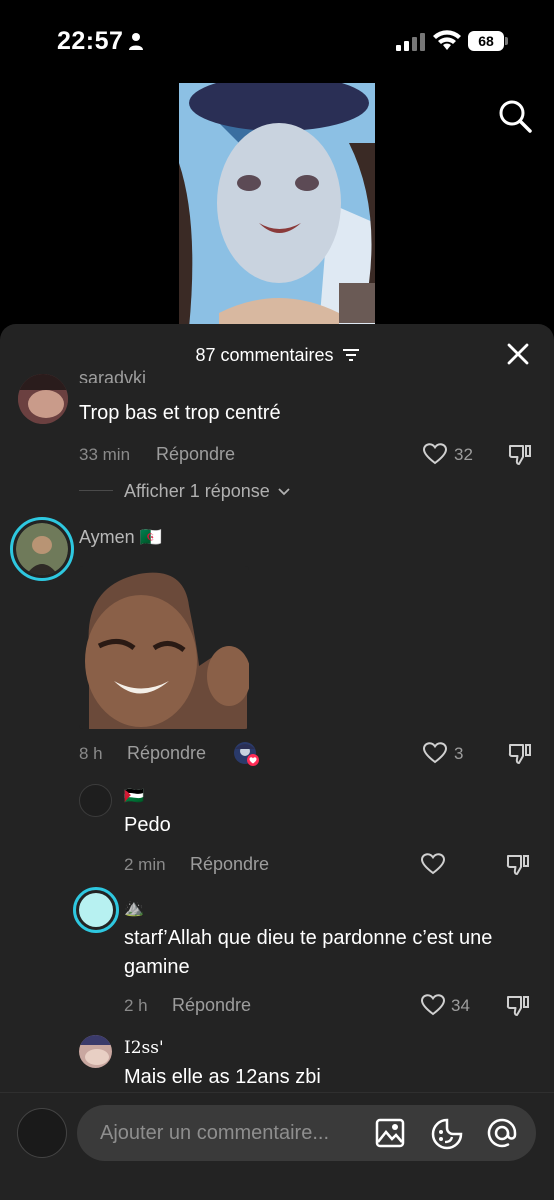 The height and width of the screenshot is (1200, 554). I want to click on replies-divider, so click(96, 490).